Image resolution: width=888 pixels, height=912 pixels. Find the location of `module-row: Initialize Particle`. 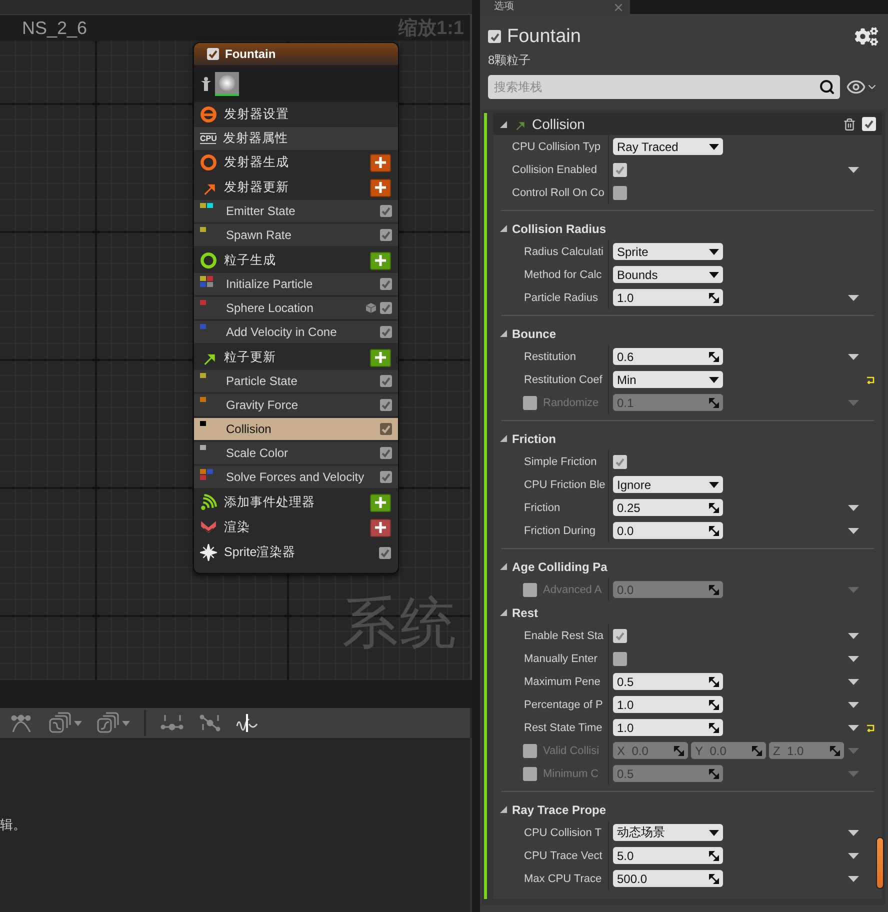

module-row: Initialize Particle is located at coordinates (296, 284).